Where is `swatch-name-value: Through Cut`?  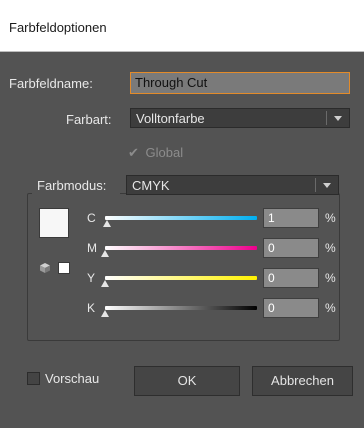 swatch-name-value: Through Cut is located at coordinates (171, 82).